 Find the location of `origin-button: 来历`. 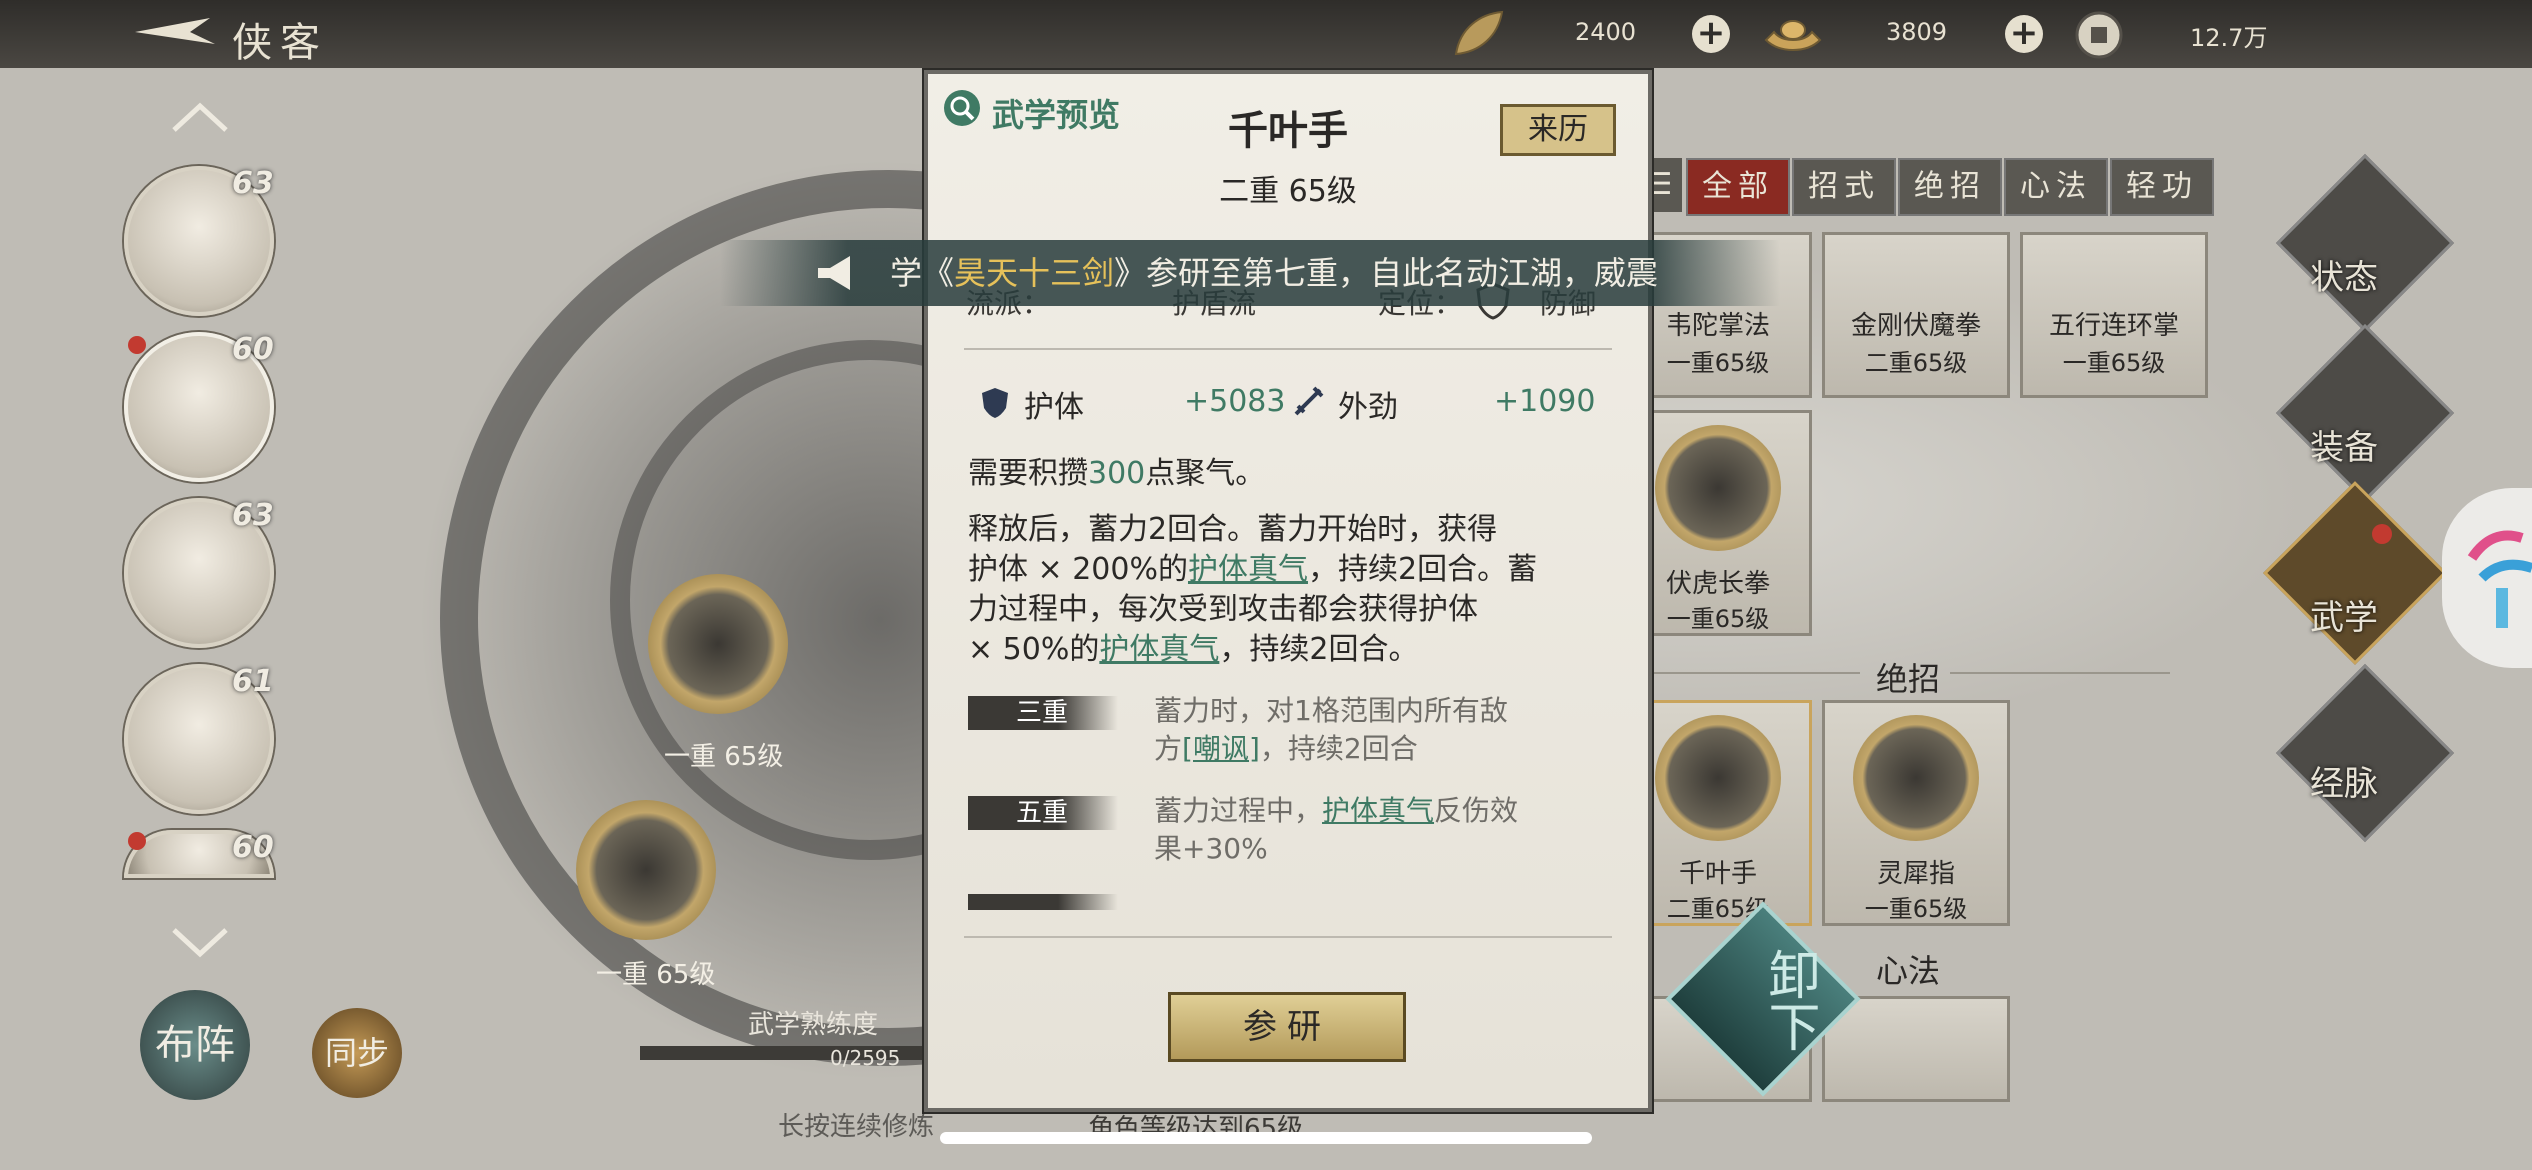

origin-button: 来历 is located at coordinates (1558, 130).